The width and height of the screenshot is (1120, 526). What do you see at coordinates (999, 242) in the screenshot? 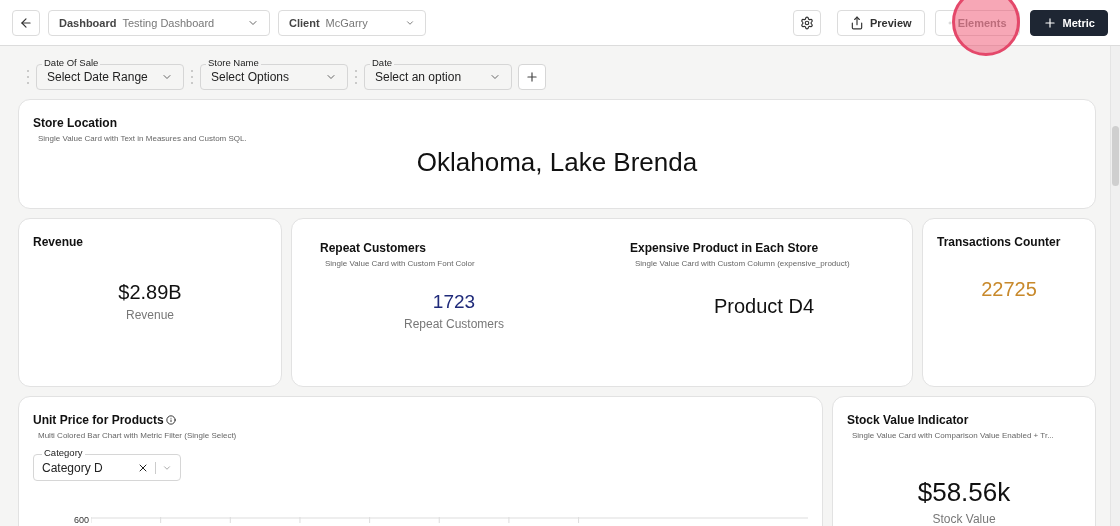
I see `card-title: Transactions Counter` at bounding box center [999, 242].